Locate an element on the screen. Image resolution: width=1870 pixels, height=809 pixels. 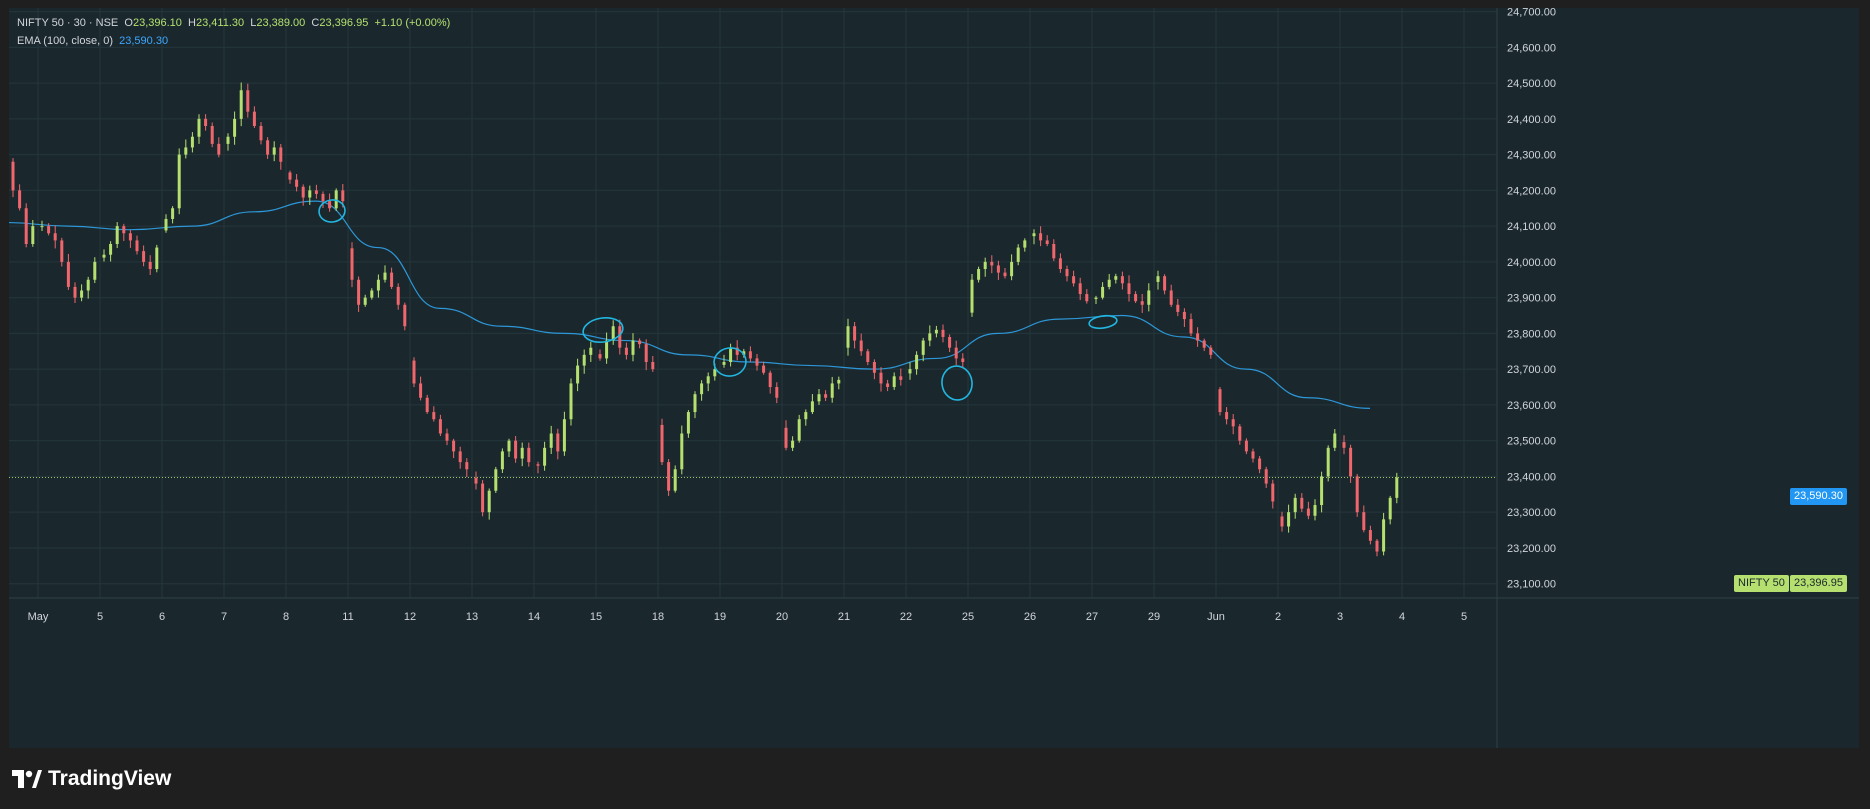
drawing-annotations is located at coordinates (718, 300).